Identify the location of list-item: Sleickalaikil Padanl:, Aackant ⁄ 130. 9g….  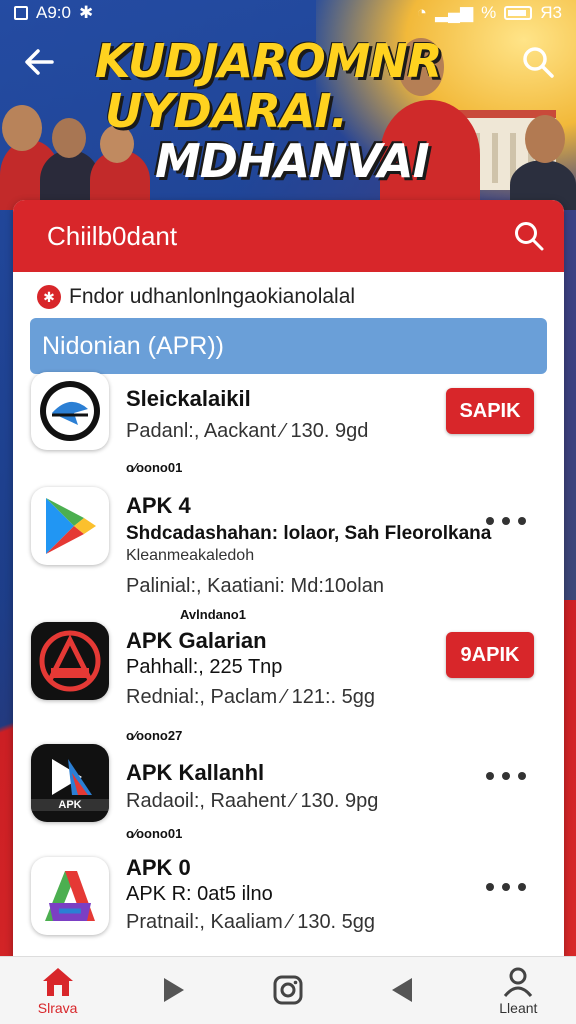
(288, 429).